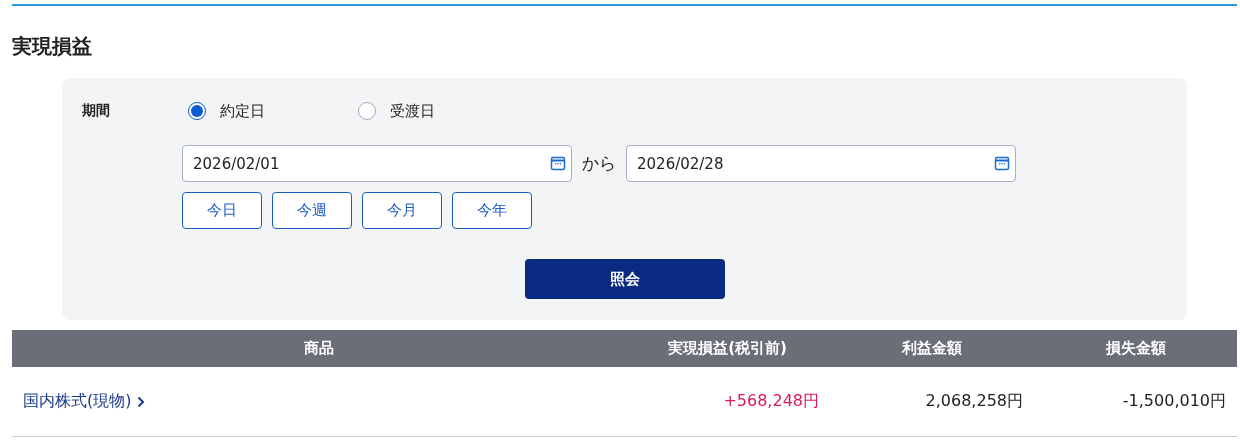 This screenshot has height=440, width=1240. Describe the element at coordinates (402, 210) in the screenshot. I see `quick-range-button: 今月` at that location.